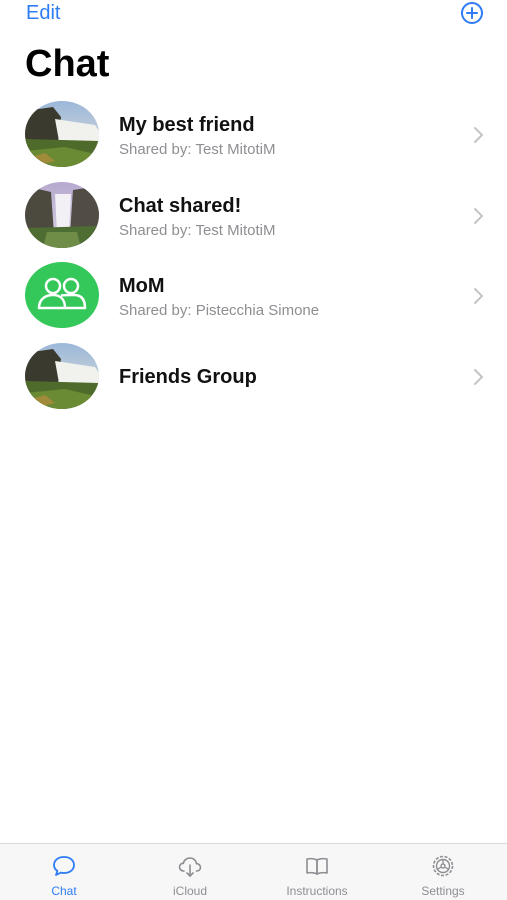 This screenshot has width=507, height=900. Describe the element at coordinates (43, 13) in the screenshot. I see `edit-button: Edit` at that location.